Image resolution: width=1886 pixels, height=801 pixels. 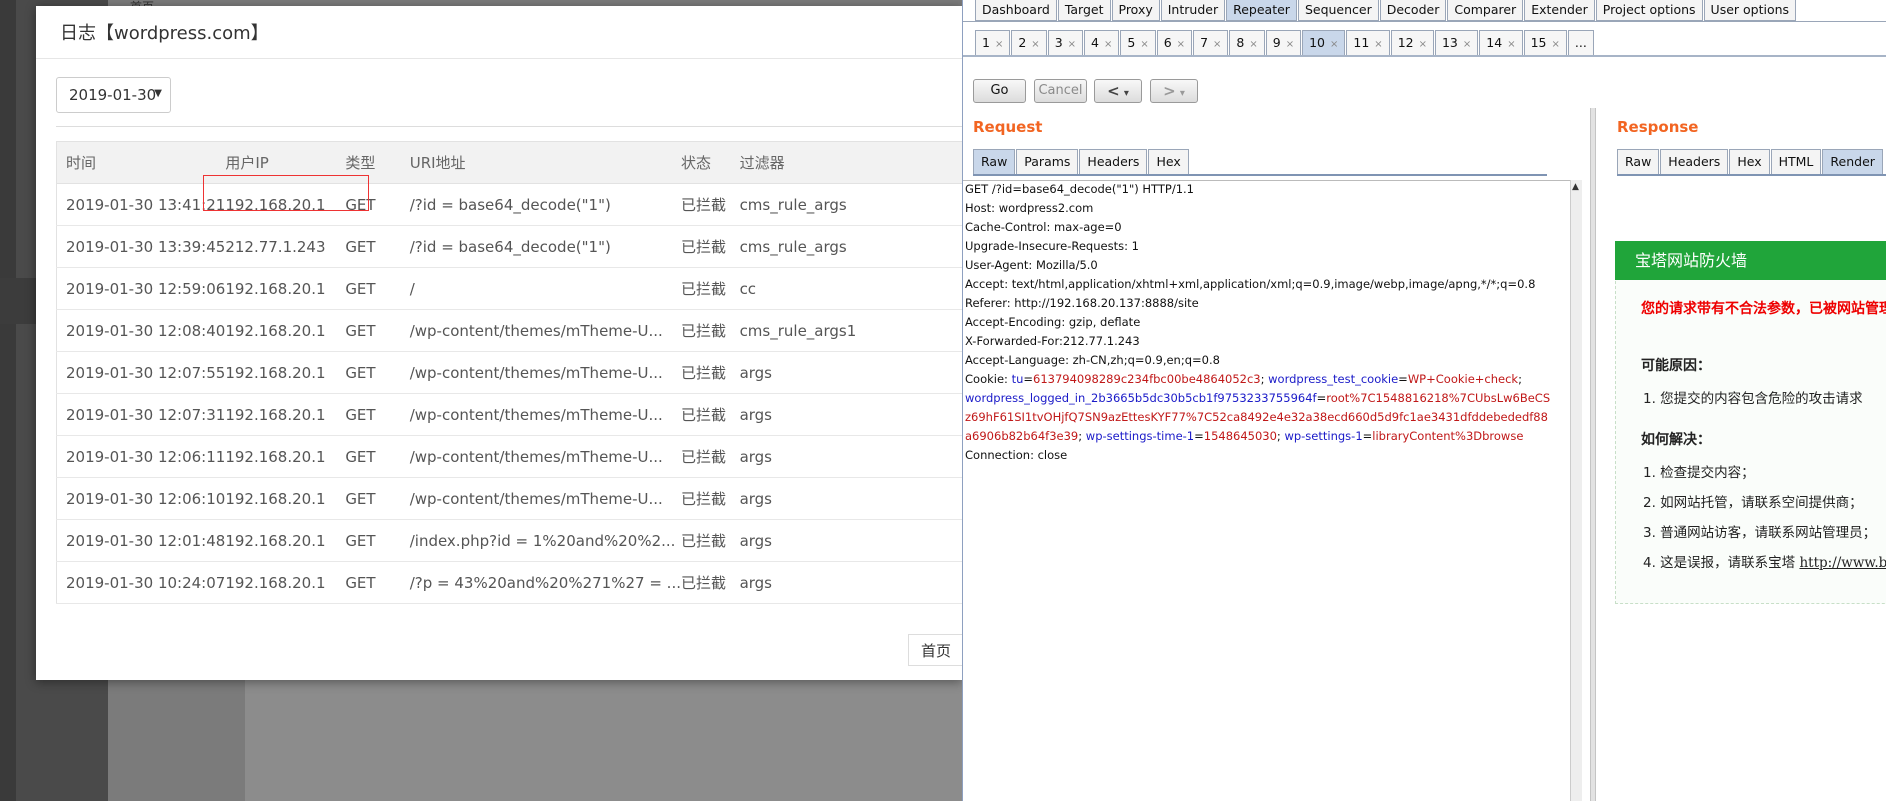 What do you see at coordinates (1638, 161) in the screenshot?
I see `response-tab-raw: Raw` at bounding box center [1638, 161].